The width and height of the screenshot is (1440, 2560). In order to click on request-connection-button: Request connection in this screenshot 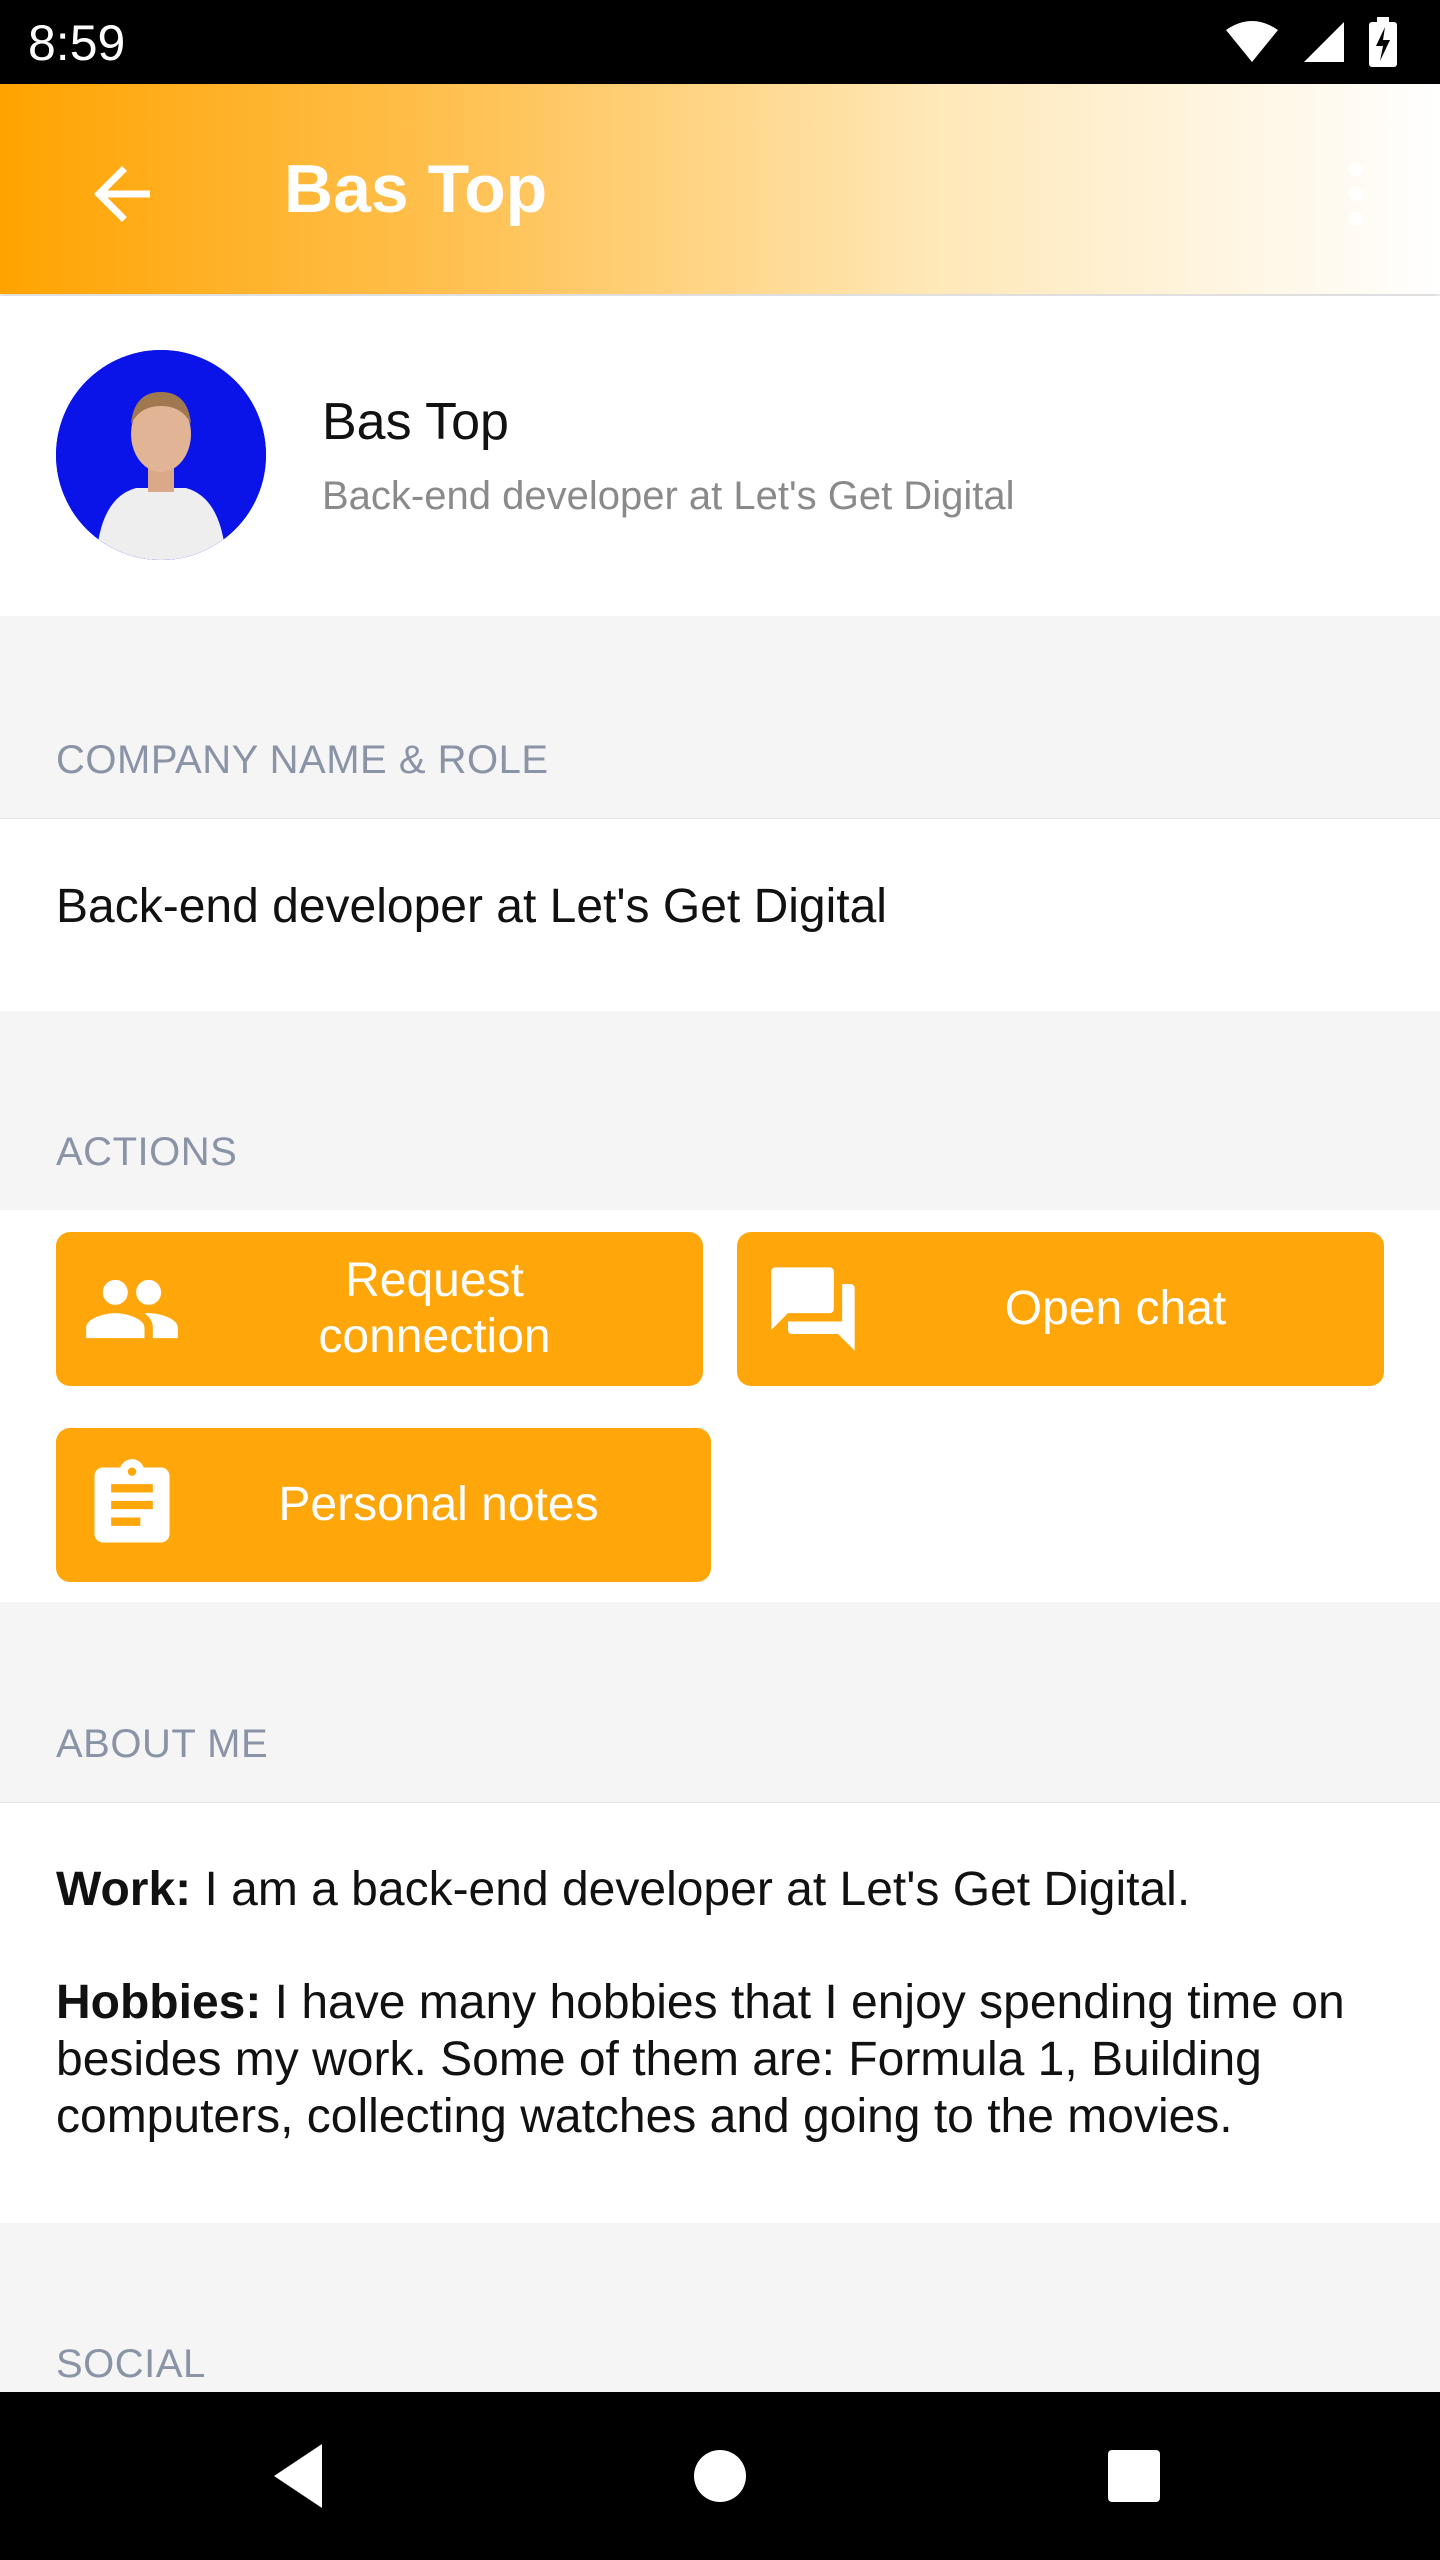, I will do `click(379, 1309)`.